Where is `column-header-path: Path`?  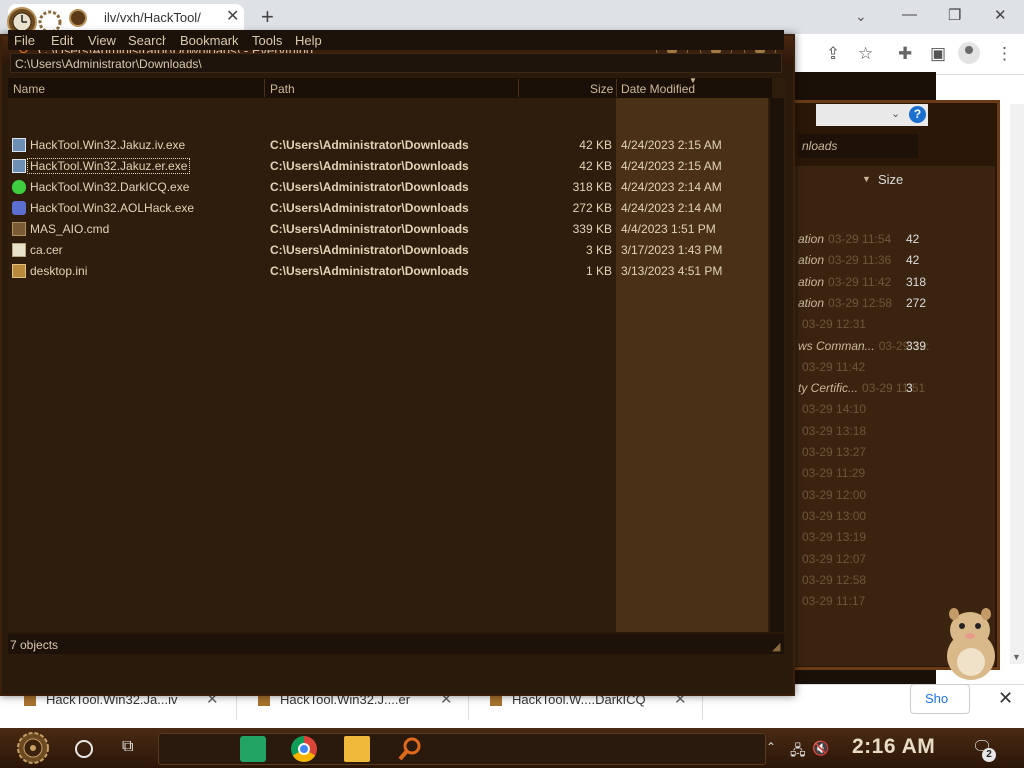
column-header-path: Path is located at coordinates (282, 89).